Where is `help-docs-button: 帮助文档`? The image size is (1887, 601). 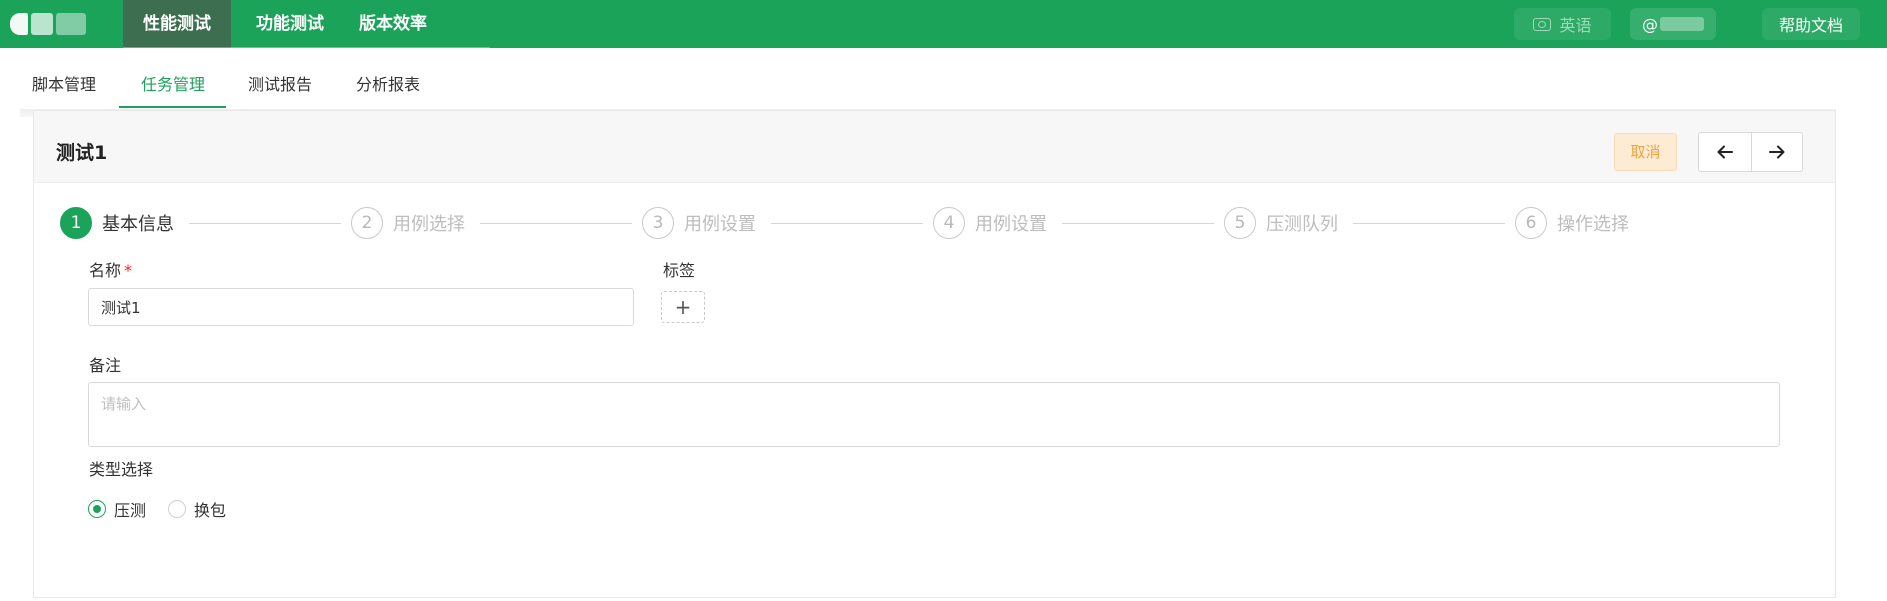 help-docs-button: 帮助文档 is located at coordinates (1811, 24).